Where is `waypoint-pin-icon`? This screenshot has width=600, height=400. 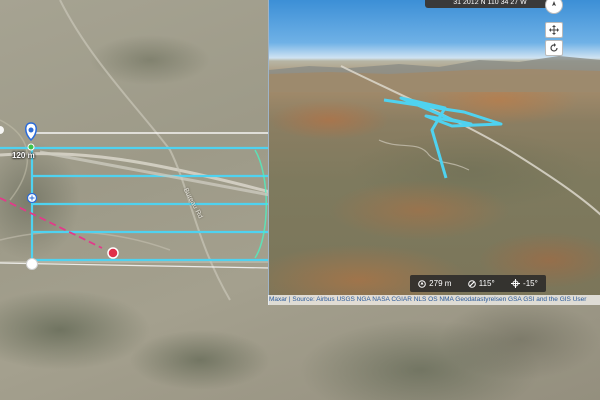 waypoint-pin-icon is located at coordinates (31, 136).